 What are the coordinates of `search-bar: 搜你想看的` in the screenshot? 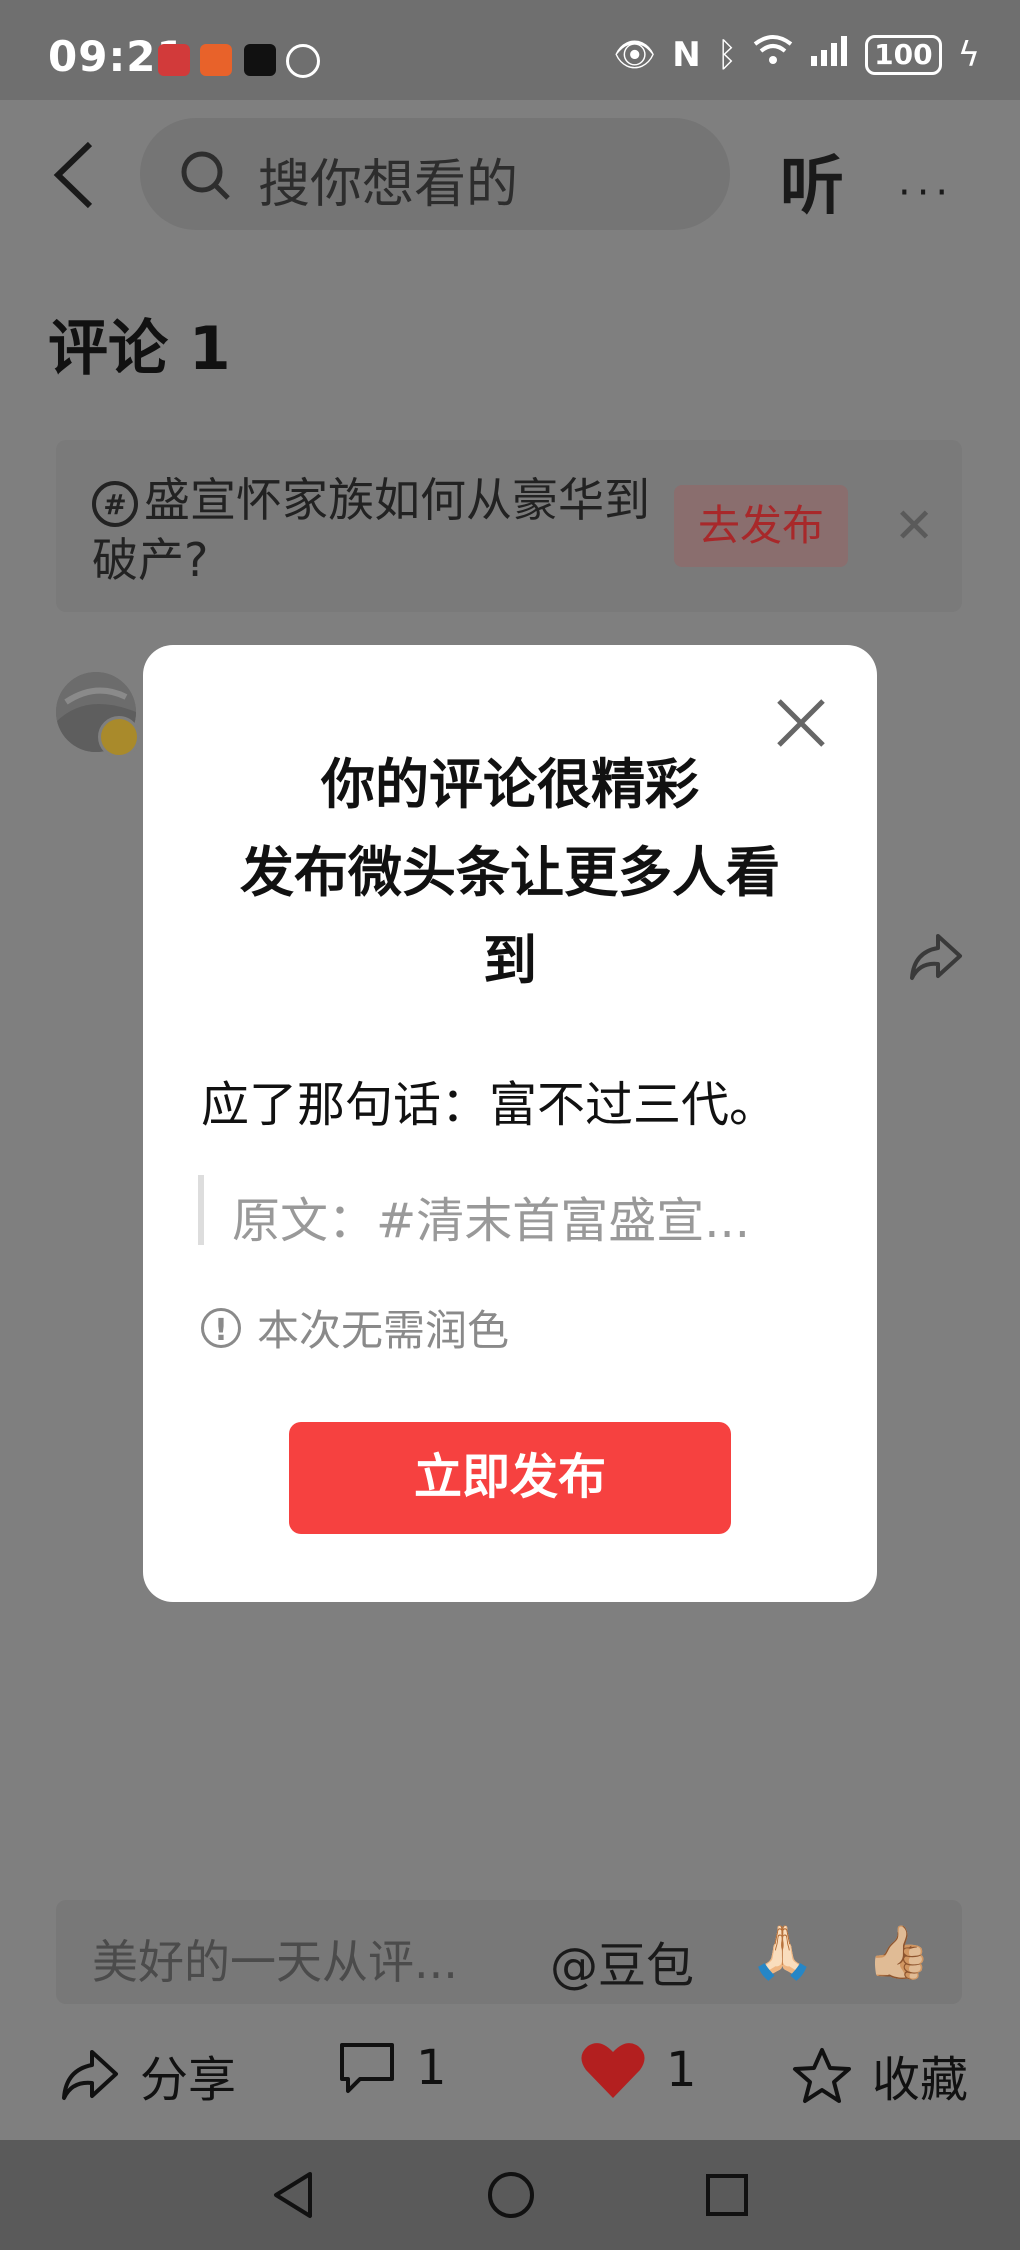 It's located at (435, 174).